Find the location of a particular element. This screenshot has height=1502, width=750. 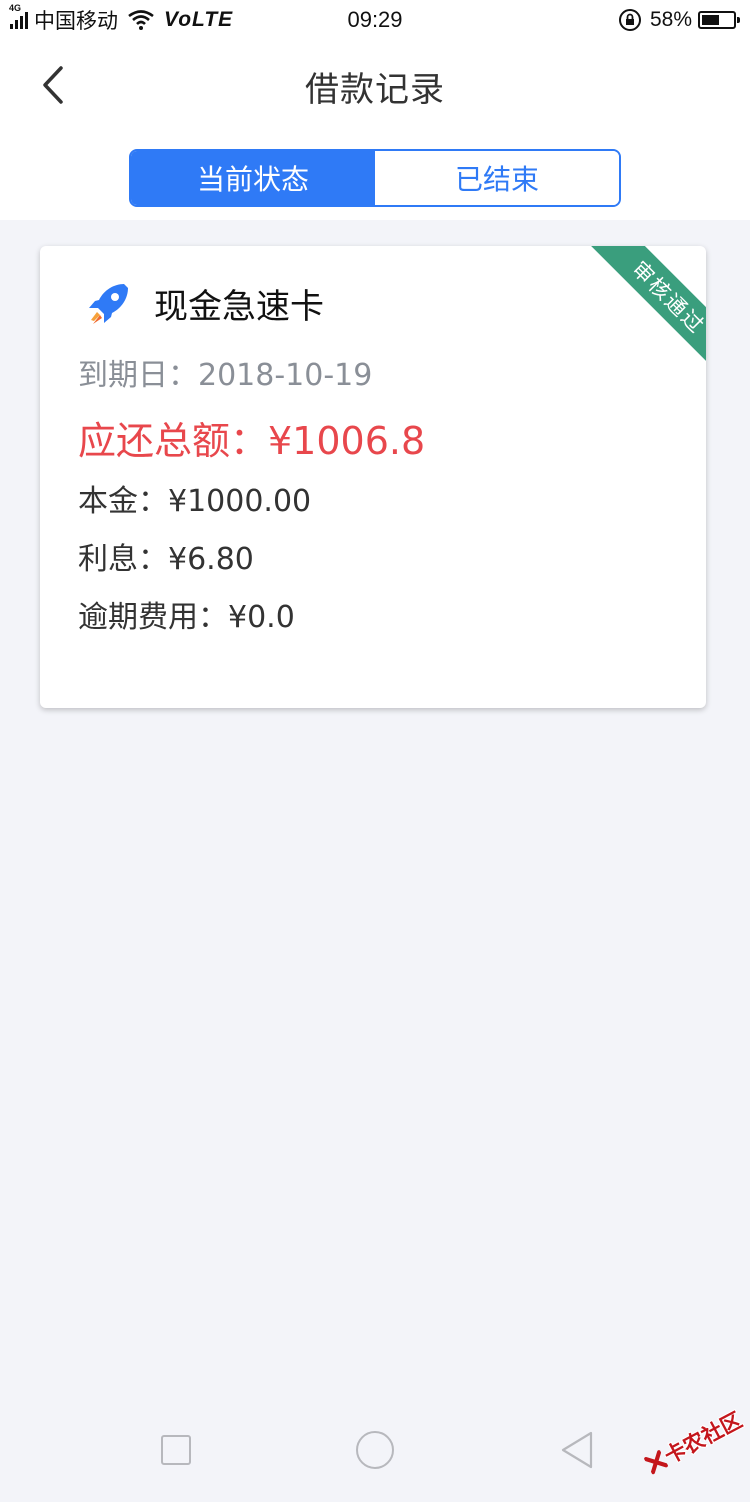

overdue-fee: 逾期费用：¥0.0 is located at coordinates (186, 617).